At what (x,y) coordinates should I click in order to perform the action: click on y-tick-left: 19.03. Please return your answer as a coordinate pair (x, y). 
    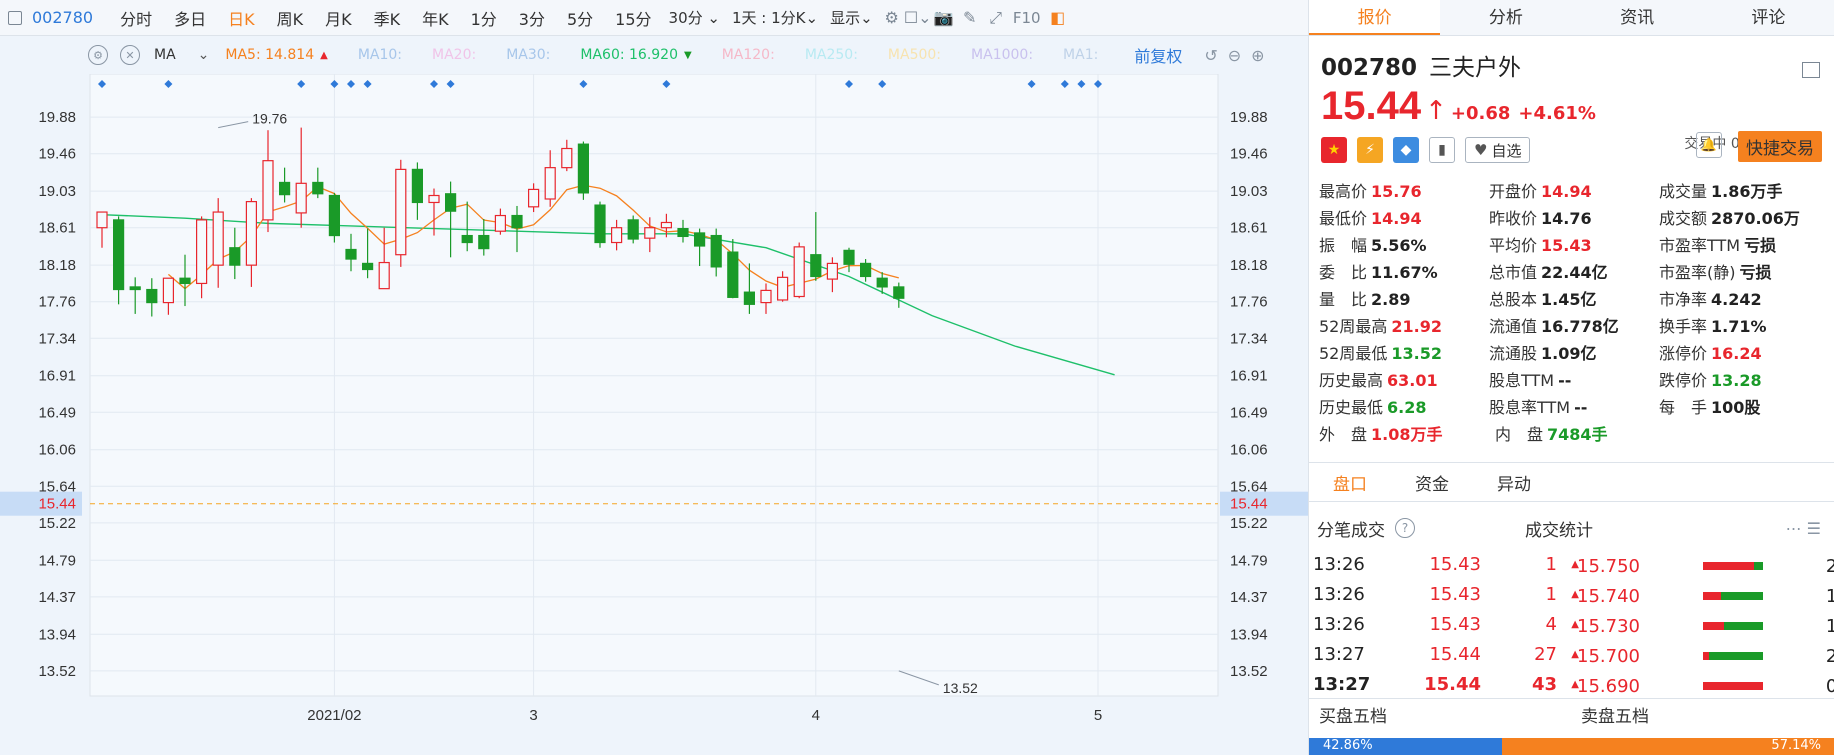
    Looking at the image, I should click on (57, 191).